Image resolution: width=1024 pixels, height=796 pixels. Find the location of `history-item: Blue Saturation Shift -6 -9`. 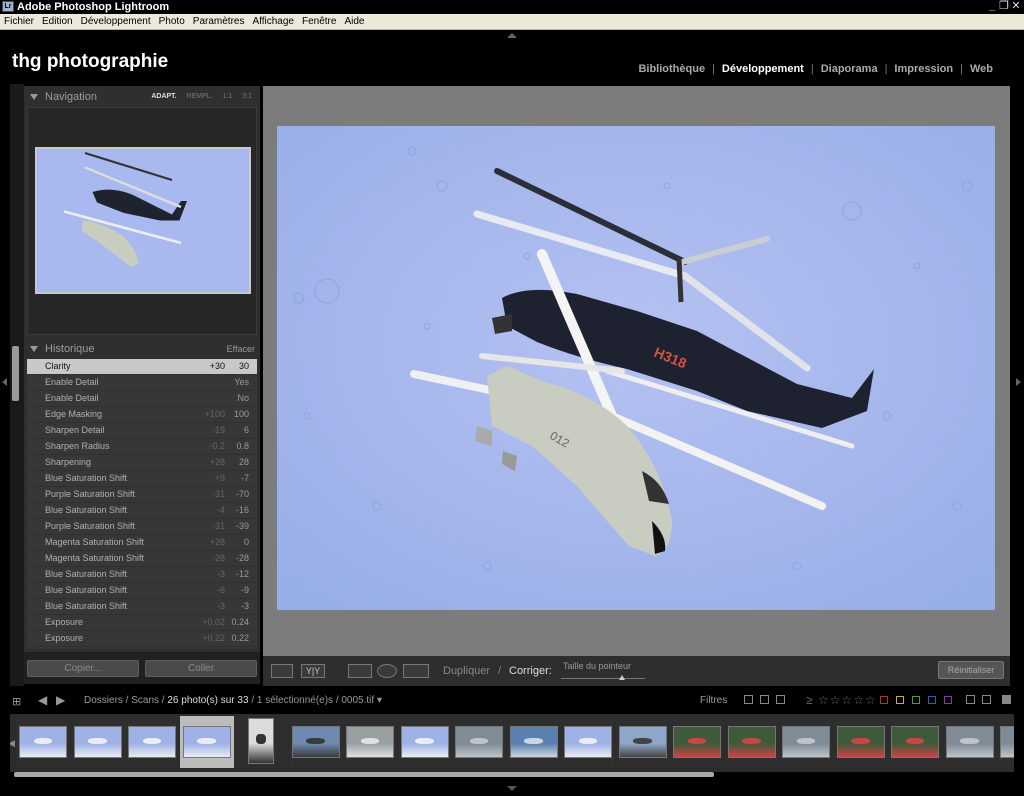

history-item: Blue Saturation Shift -6 -9 is located at coordinates (142, 591).